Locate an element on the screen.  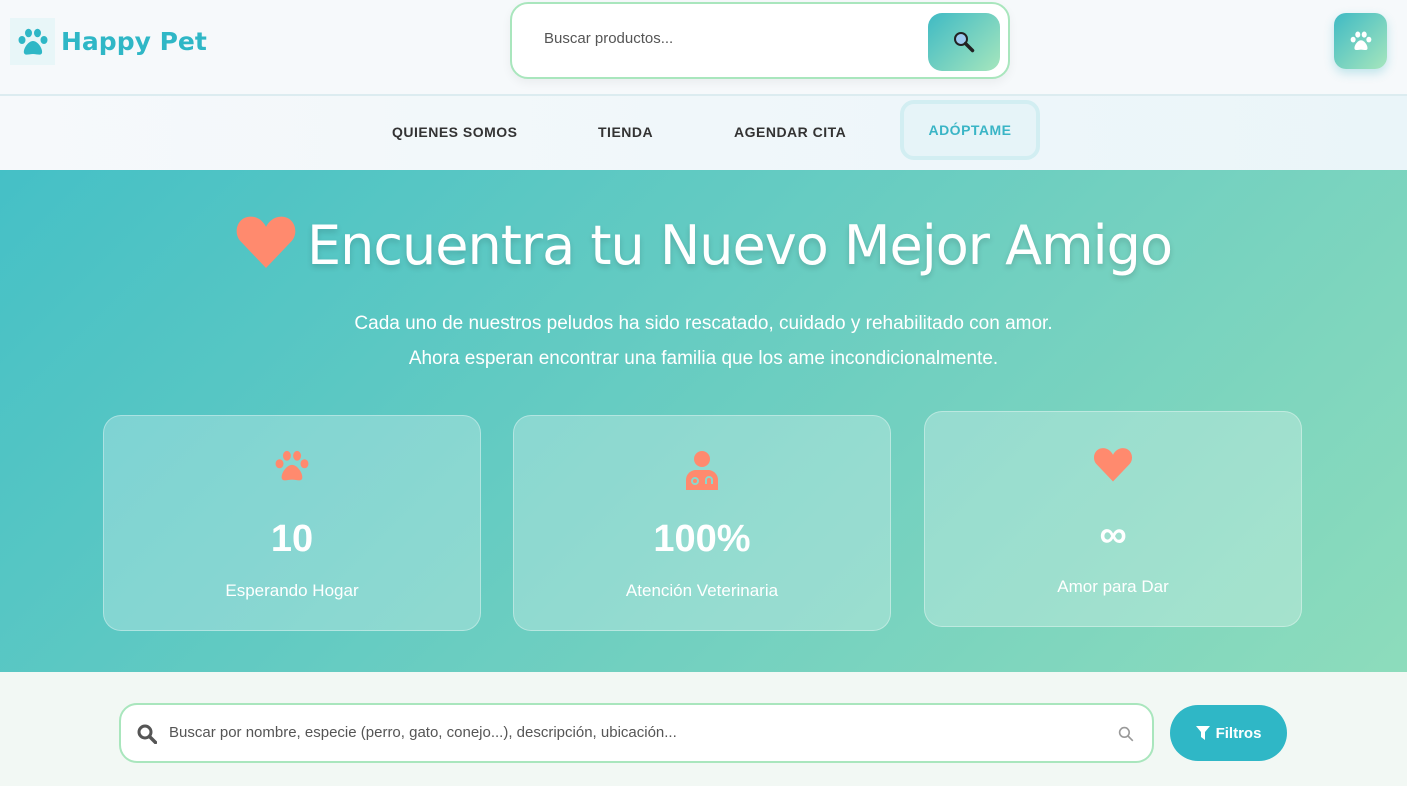
stat-card-love: ∞ Amor para Dar is located at coordinates (1113, 519).